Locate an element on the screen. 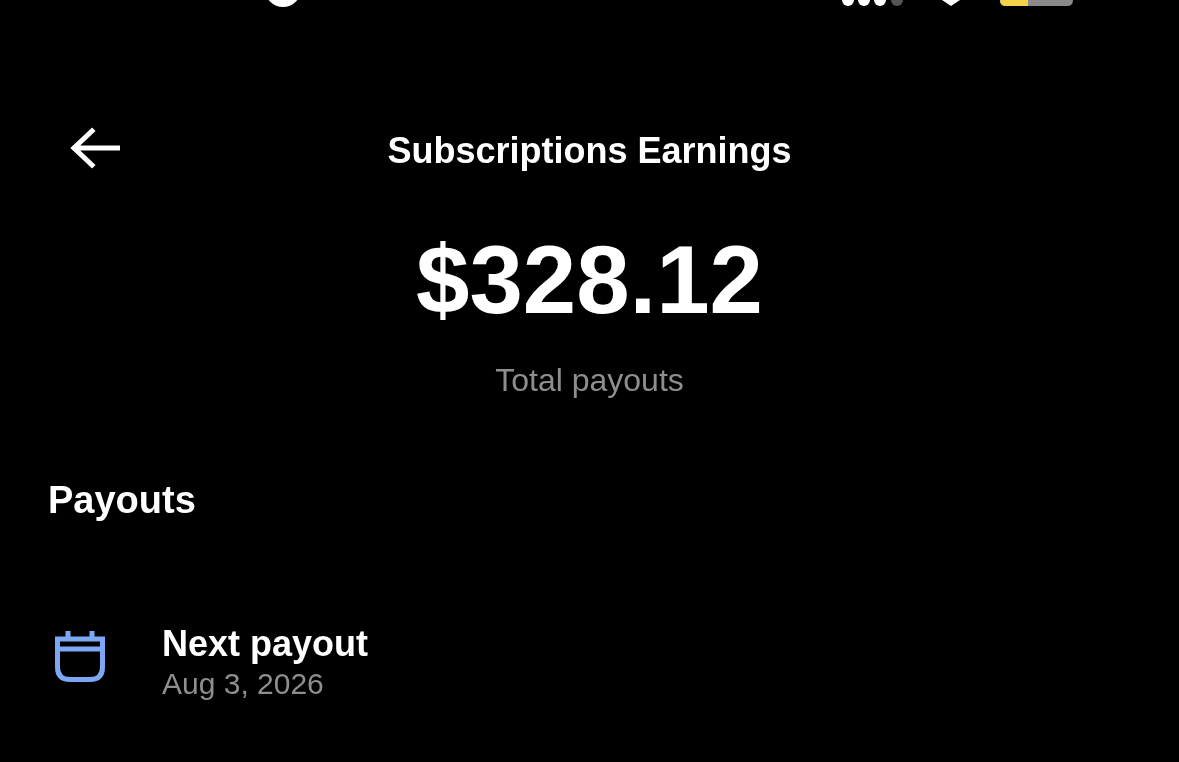 The image size is (1179, 762). back-button is located at coordinates (95, 148).